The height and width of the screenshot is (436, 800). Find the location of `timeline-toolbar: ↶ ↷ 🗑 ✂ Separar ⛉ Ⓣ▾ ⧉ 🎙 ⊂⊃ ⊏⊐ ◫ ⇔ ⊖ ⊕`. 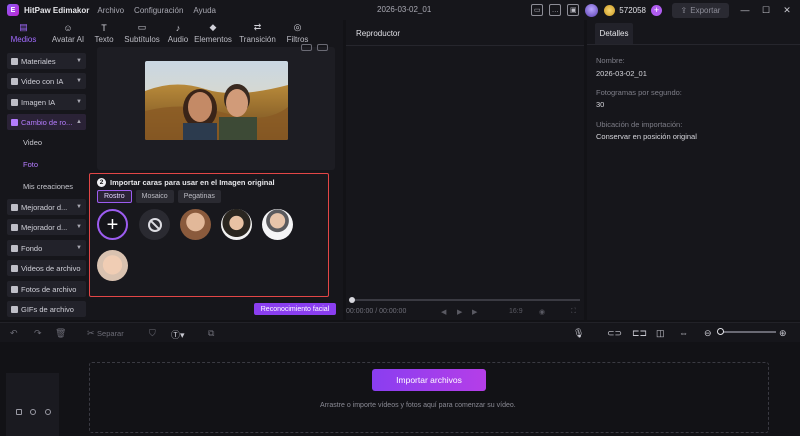

timeline-toolbar: ↶ ↷ 🗑 ✂ Separar ⛉ Ⓣ▾ ⧉ 🎙 ⊂⊃ ⊏⊐ ◫ ⇔ ⊖ ⊕ is located at coordinates (400, 332).